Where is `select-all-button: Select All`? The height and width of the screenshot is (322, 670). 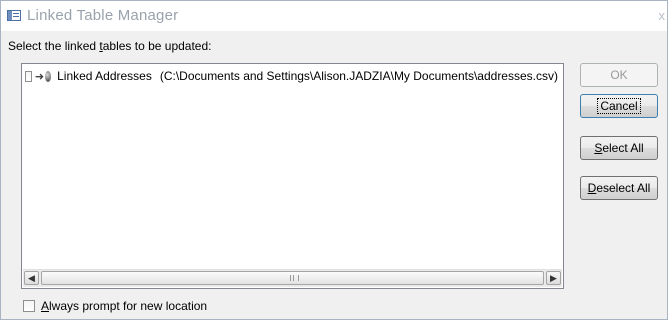 select-all-button: Select All is located at coordinates (619, 148).